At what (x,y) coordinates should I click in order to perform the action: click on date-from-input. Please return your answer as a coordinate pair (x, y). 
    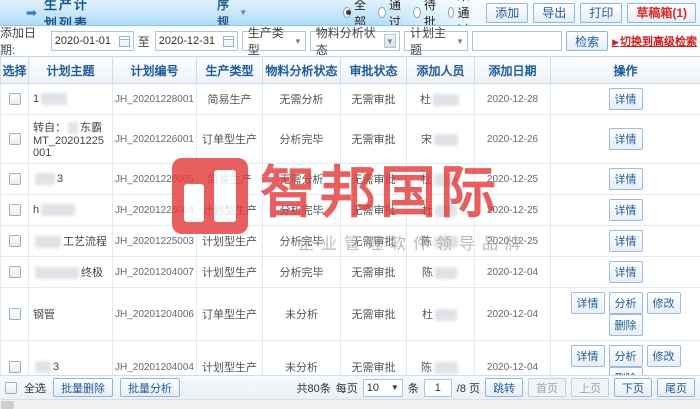
    Looking at the image, I should click on (84, 41).